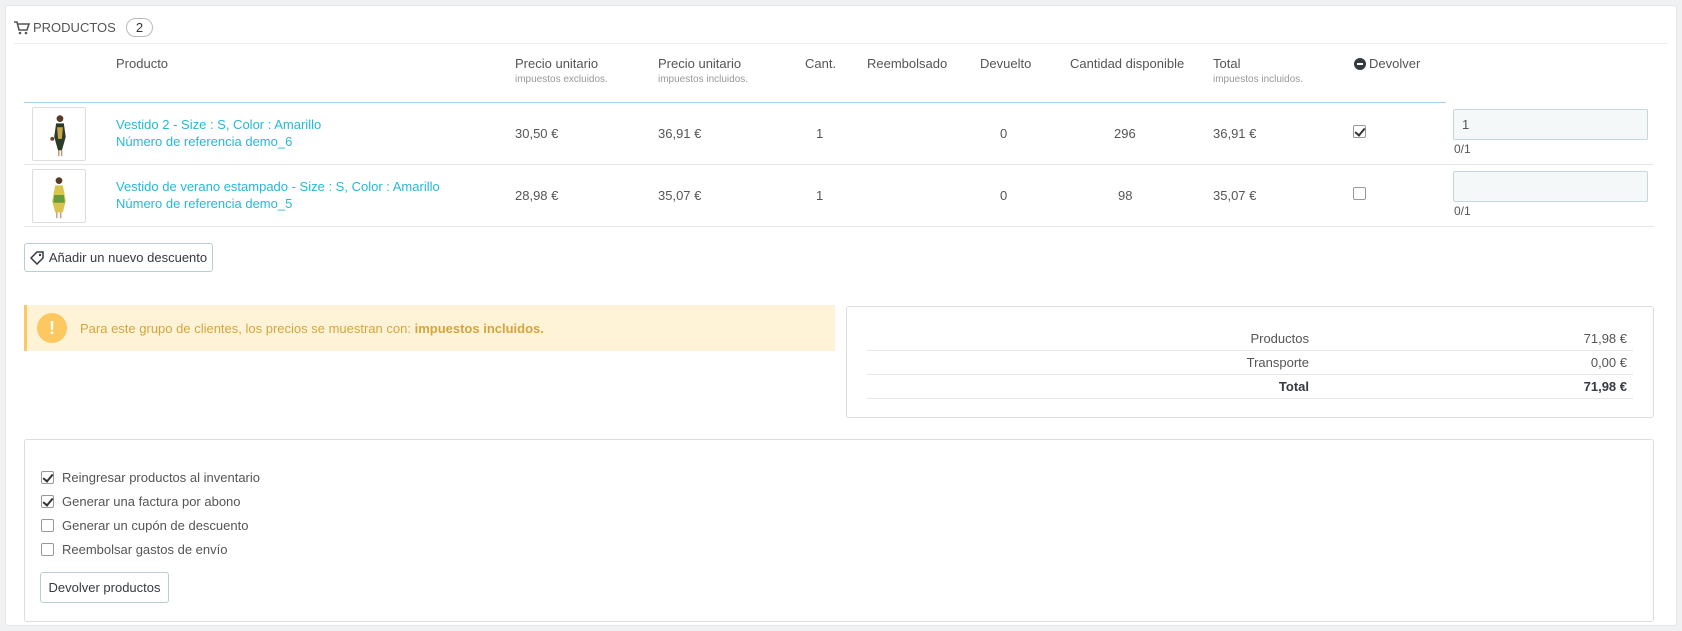 The height and width of the screenshot is (631, 1682). What do you see at coordinates (118, 257) in the screenshot?
I see `add-discount-button: Añadir un nuevo descuento` at bounding box center [118, 257].